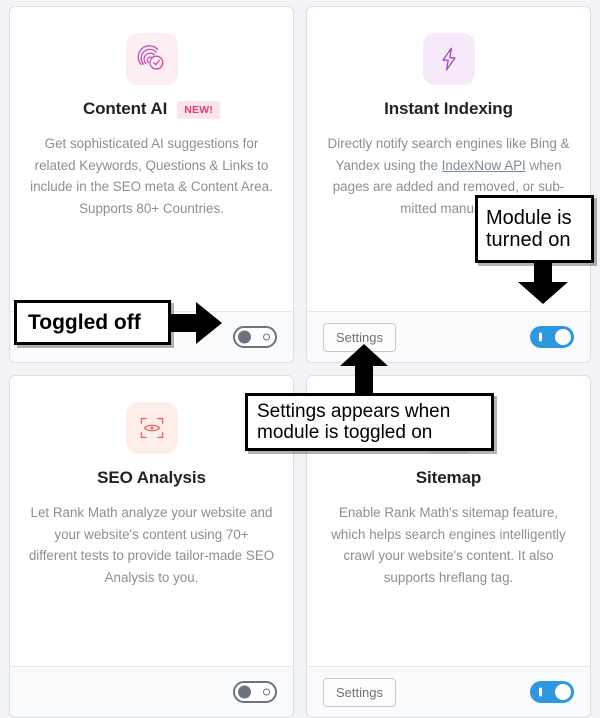 This screenshot has height=718, width=600. I want to click on card-title: Content AI NEW!, so click(151, 109).